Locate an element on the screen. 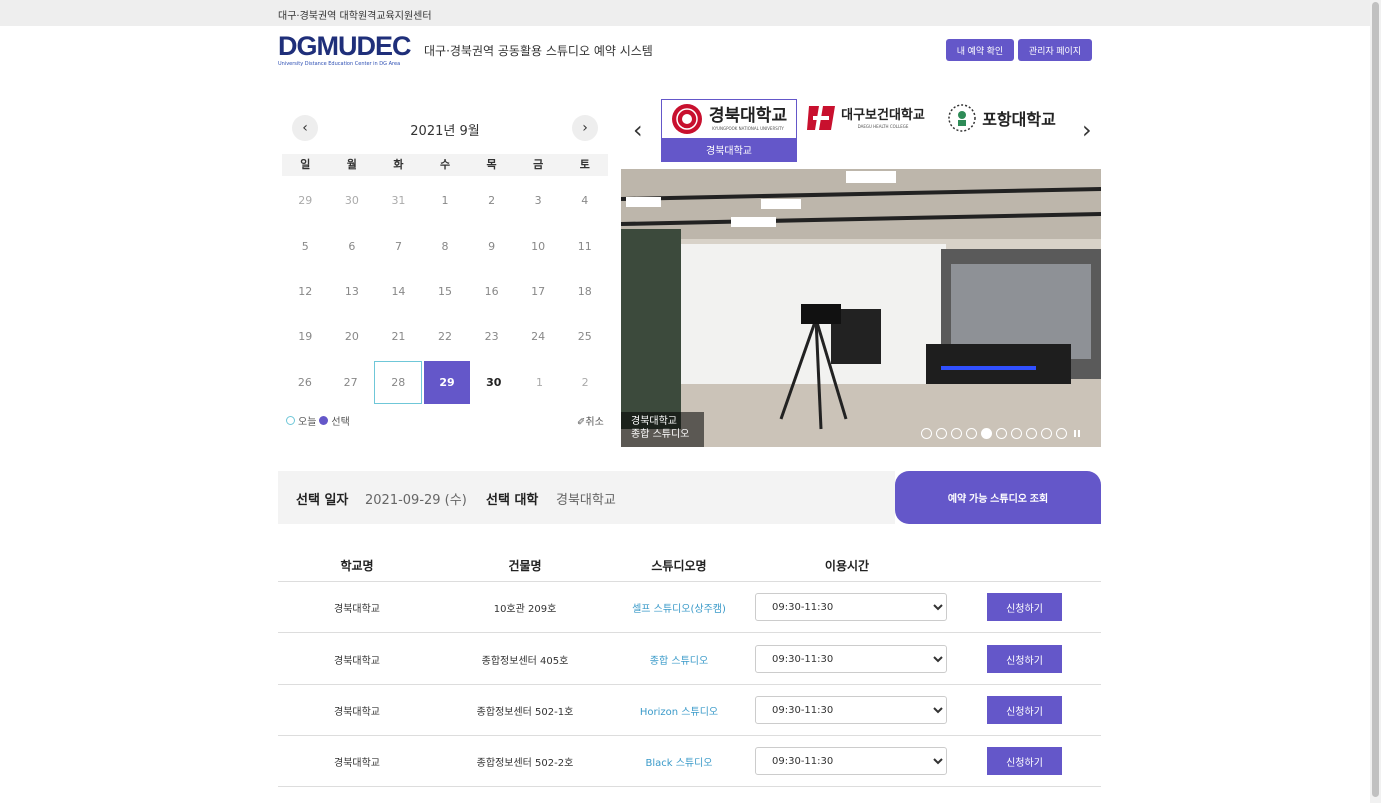  calendar-day: 20 is located at coordinates (352, 336).